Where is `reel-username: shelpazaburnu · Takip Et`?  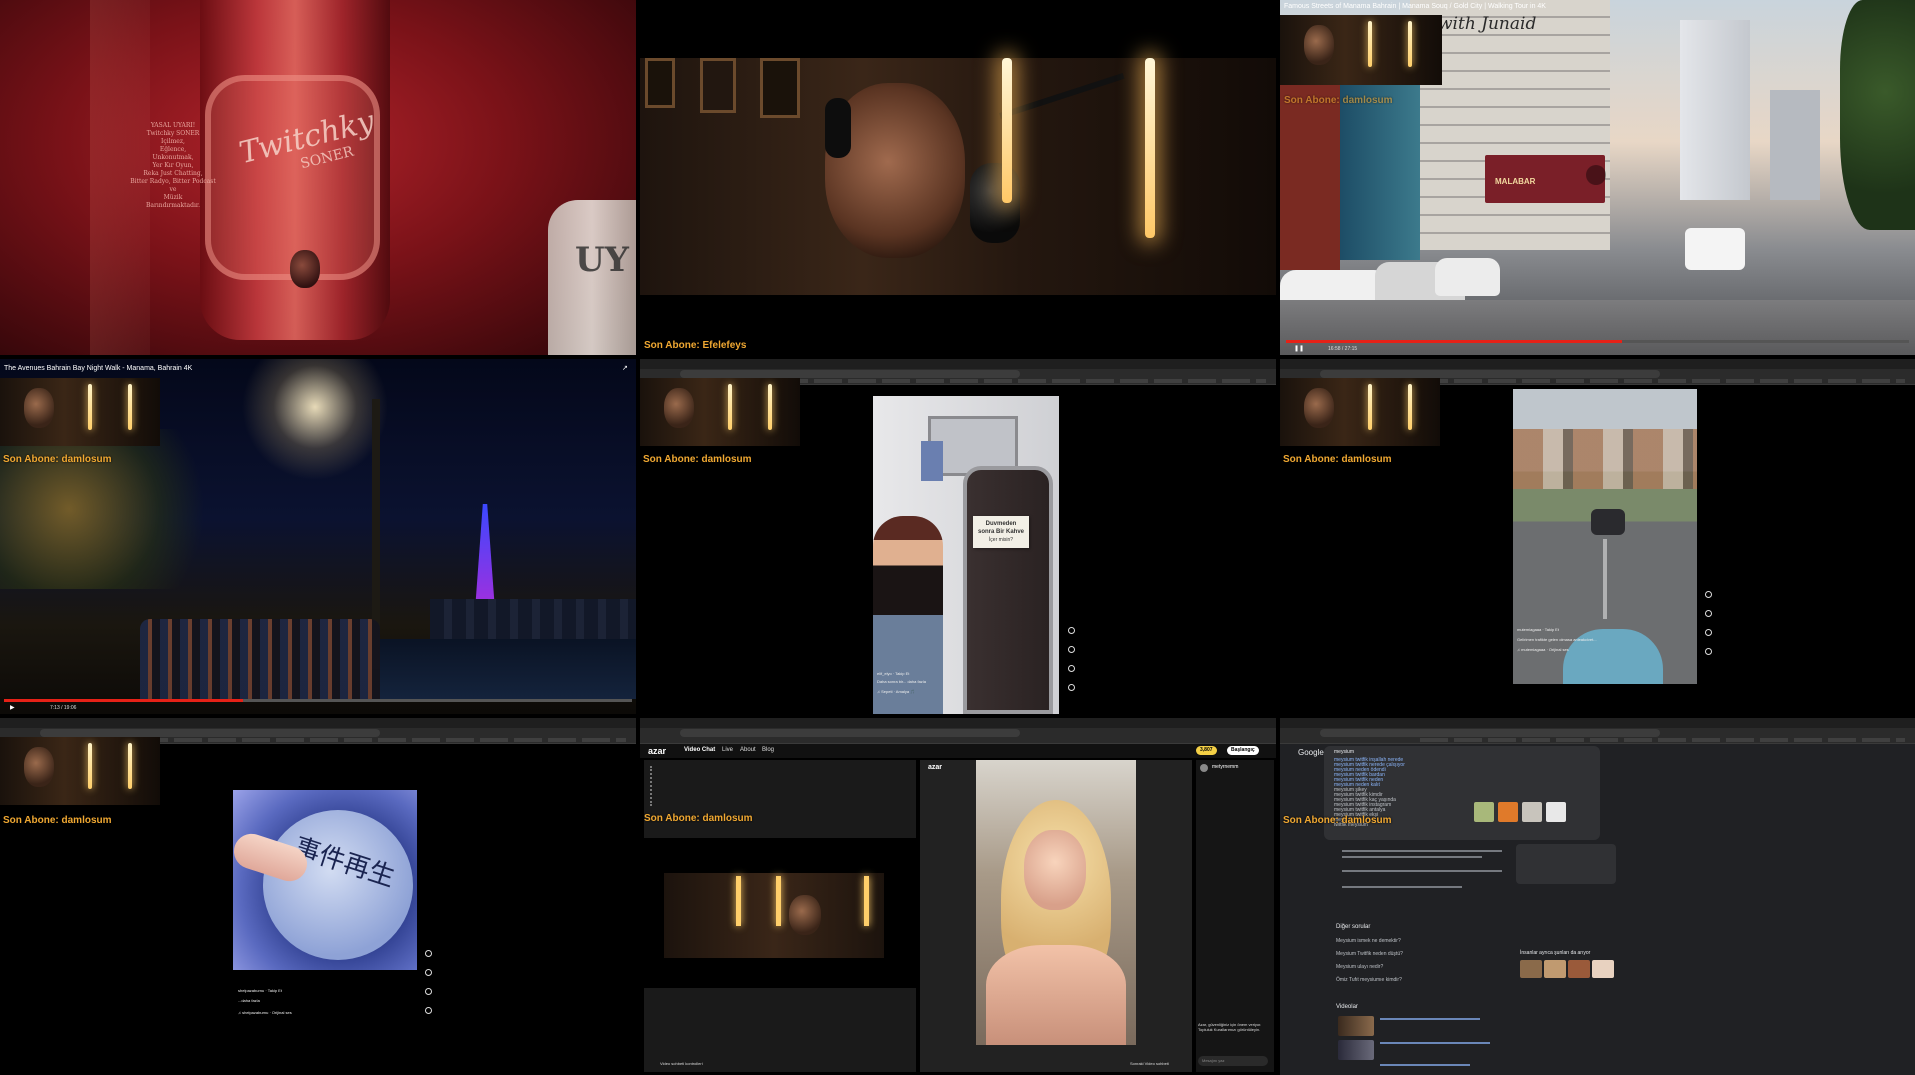 reel-username: shelpazaburnu · Takip Et is located at coordinates (260, 990).